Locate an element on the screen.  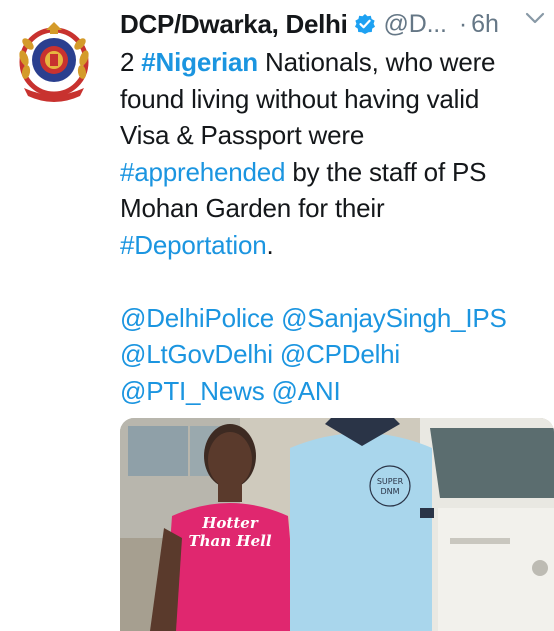
tweet-text-line: @PTI_News @ANI is located at coordinates (336, 391).